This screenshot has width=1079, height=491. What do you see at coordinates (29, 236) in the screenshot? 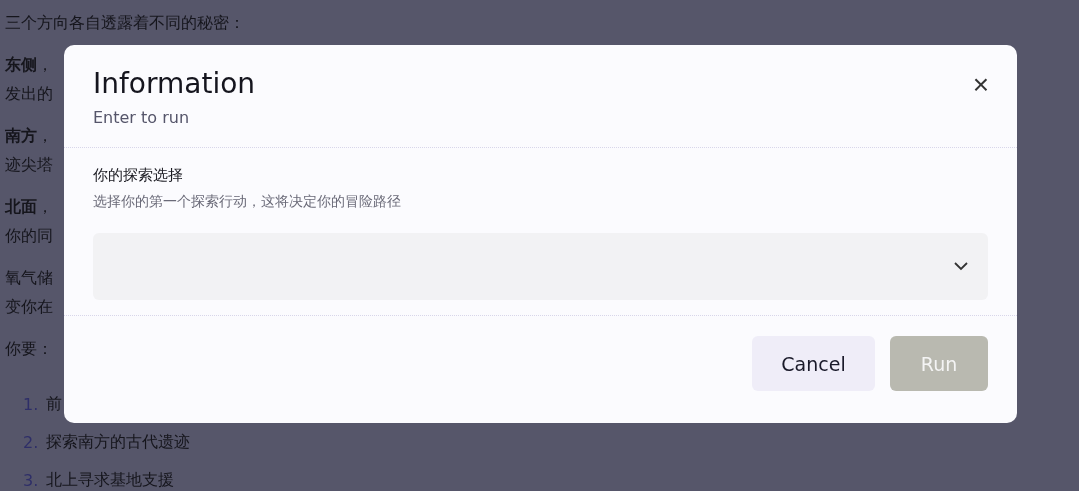
I see `body-text: 你的同` at bounding box center [29, 236].